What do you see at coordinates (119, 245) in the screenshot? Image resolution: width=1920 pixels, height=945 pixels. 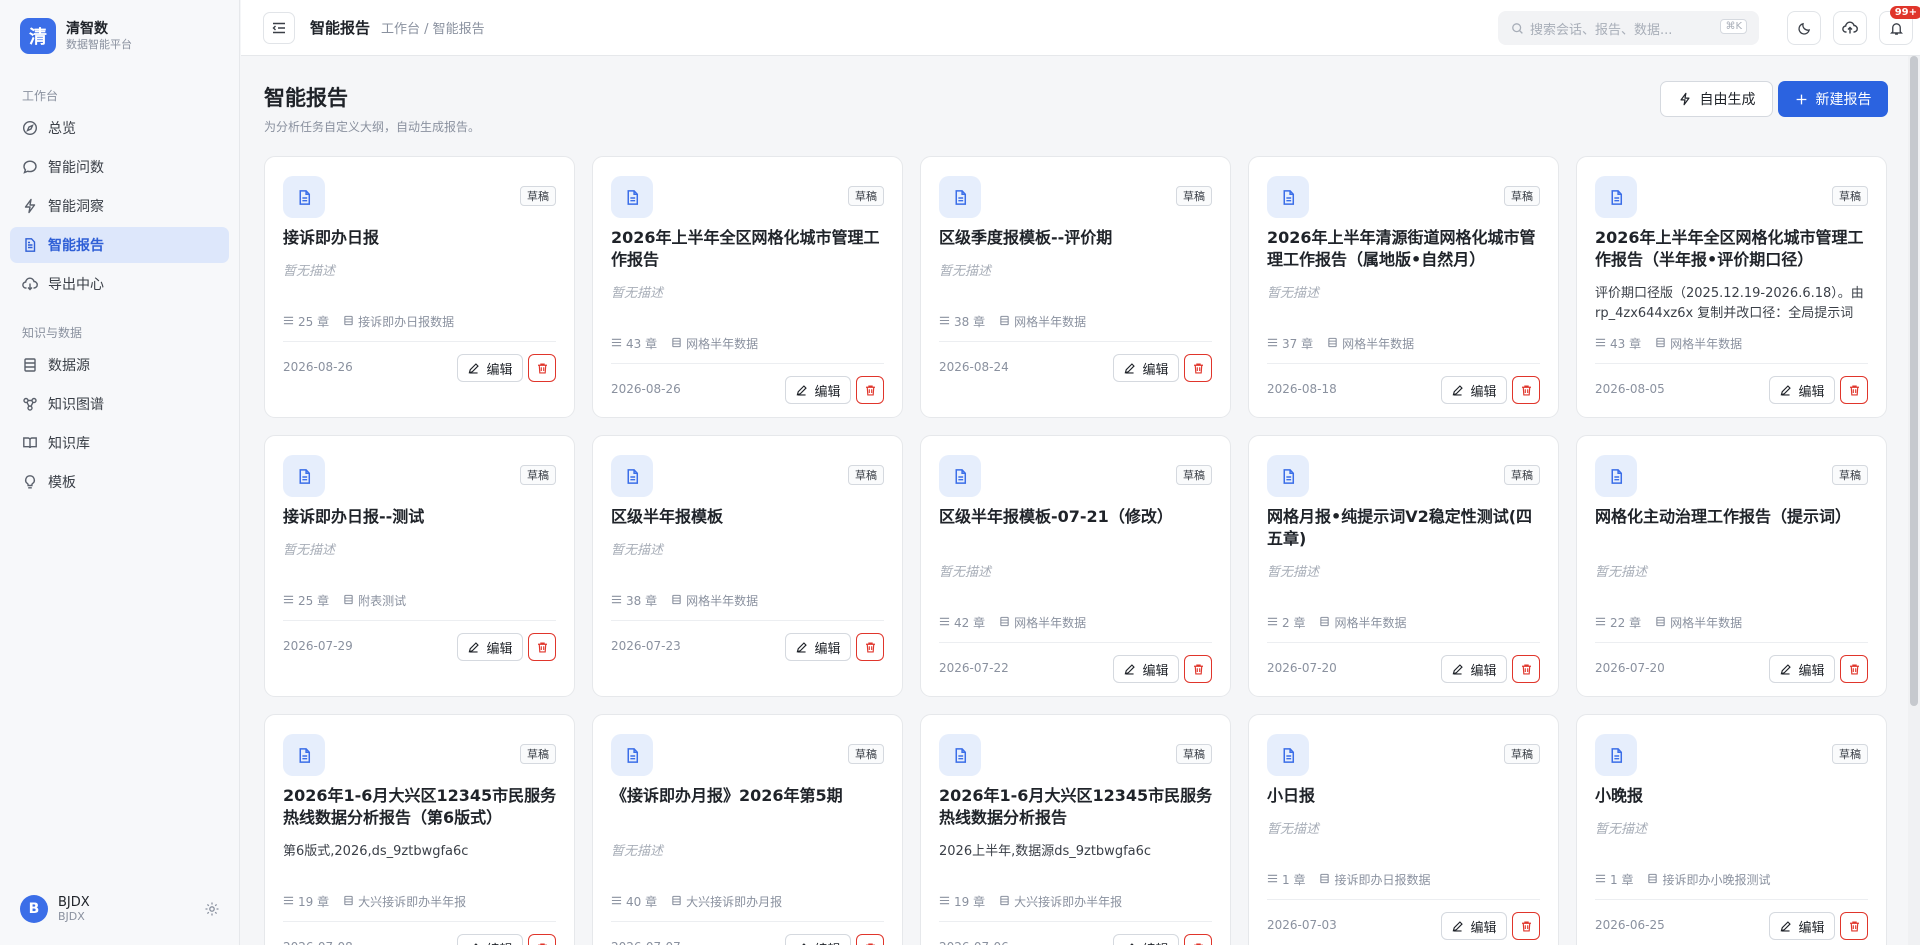 I see `sidebar-item-report: 智能报告` at bounding box center [119, 245].